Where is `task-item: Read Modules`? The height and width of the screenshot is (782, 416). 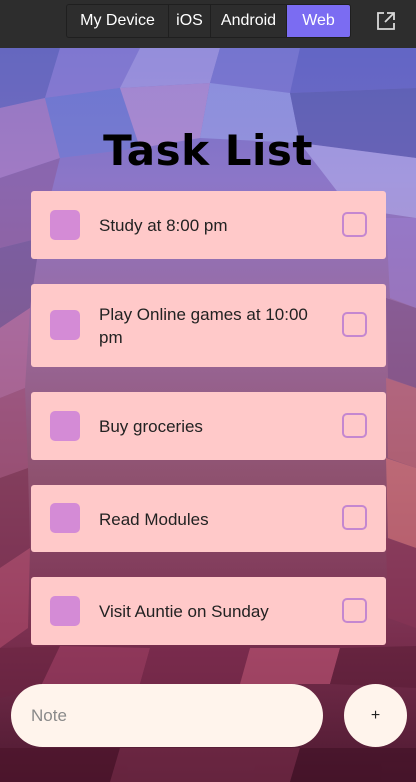 task-item: Read Modules is located at coordinates (208, 518).